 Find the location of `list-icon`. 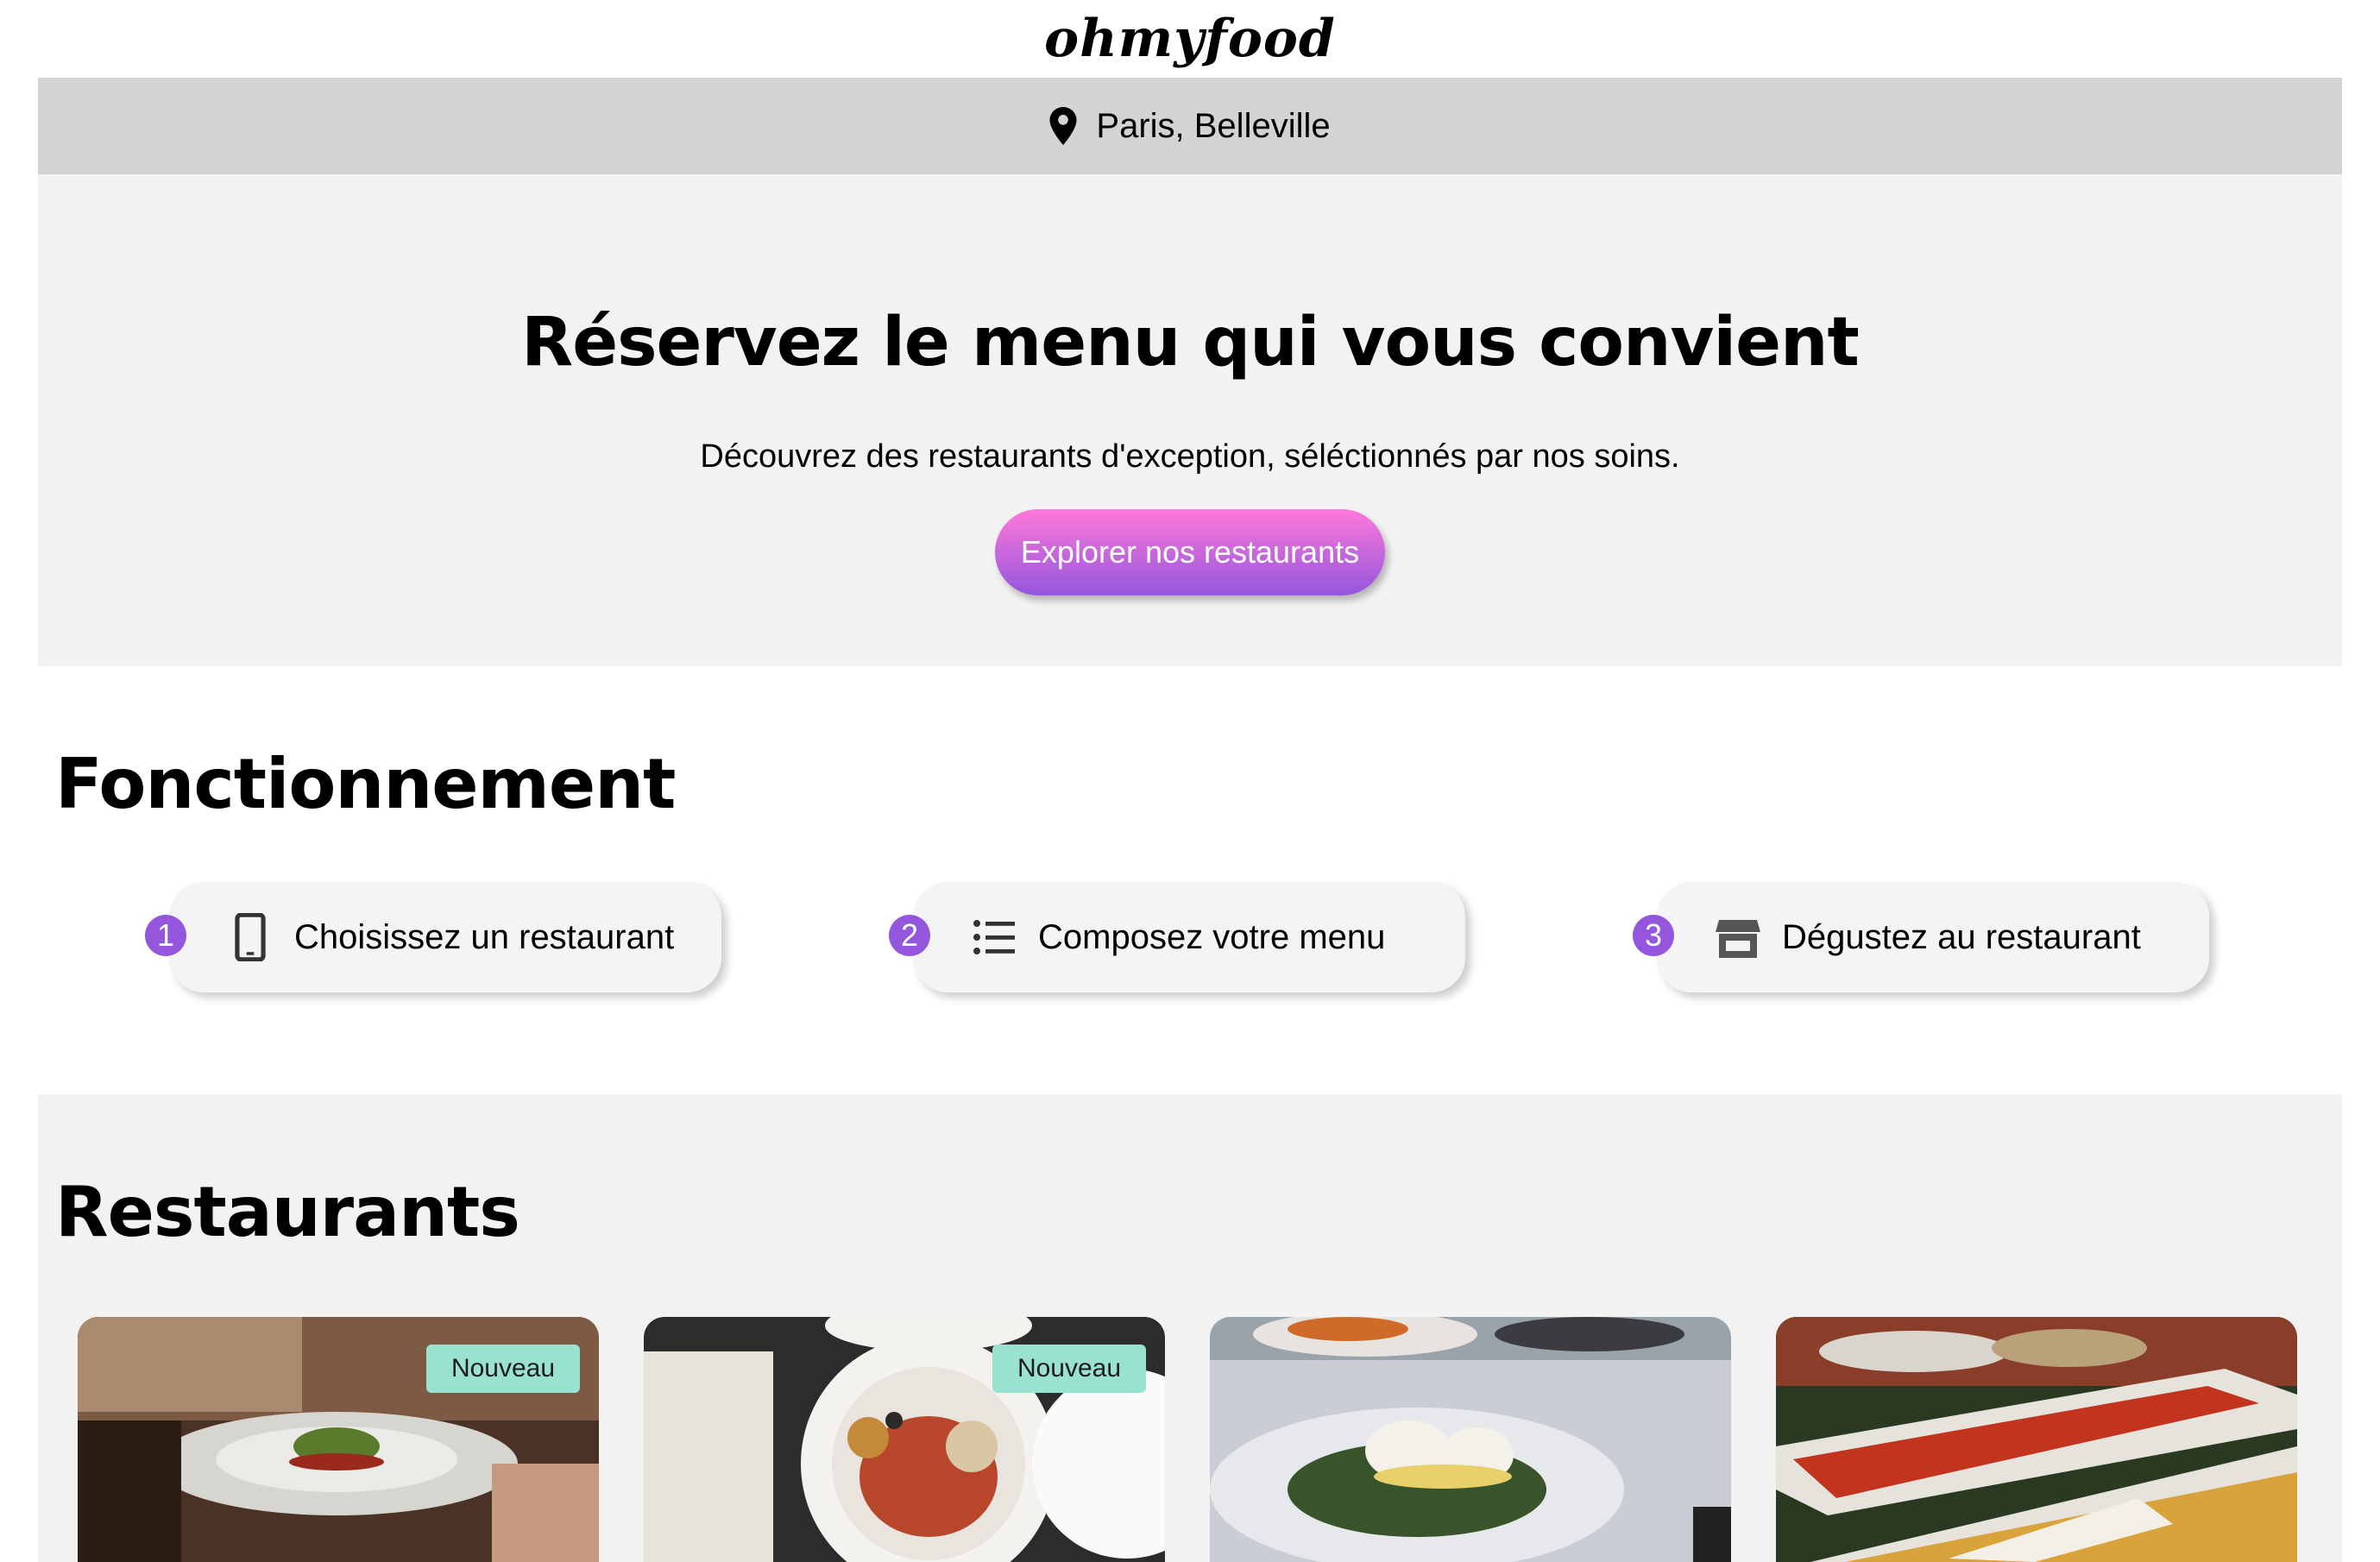

list-icon is located at coordinates (994, 937).